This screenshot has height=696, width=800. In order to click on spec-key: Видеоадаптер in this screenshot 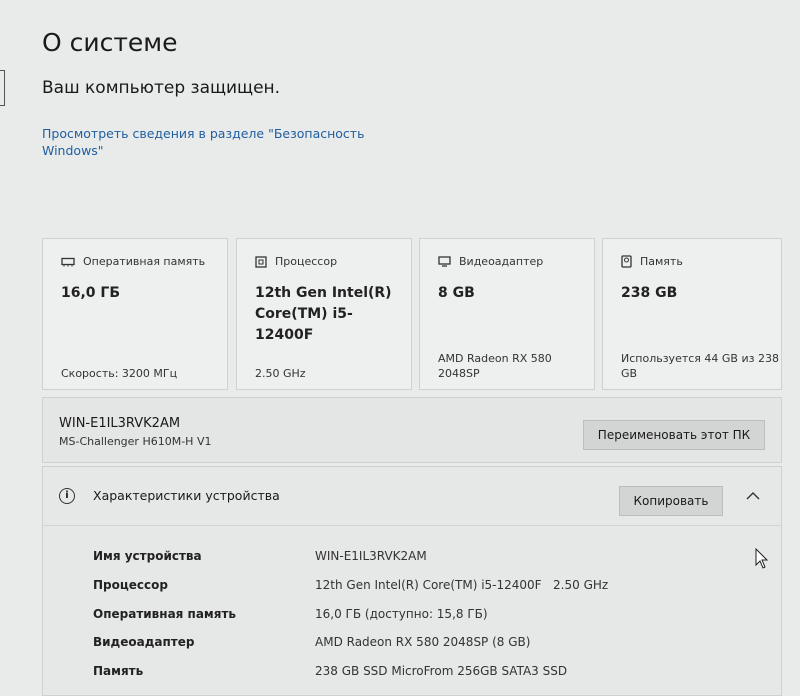, I will do `click(144, 642)`.